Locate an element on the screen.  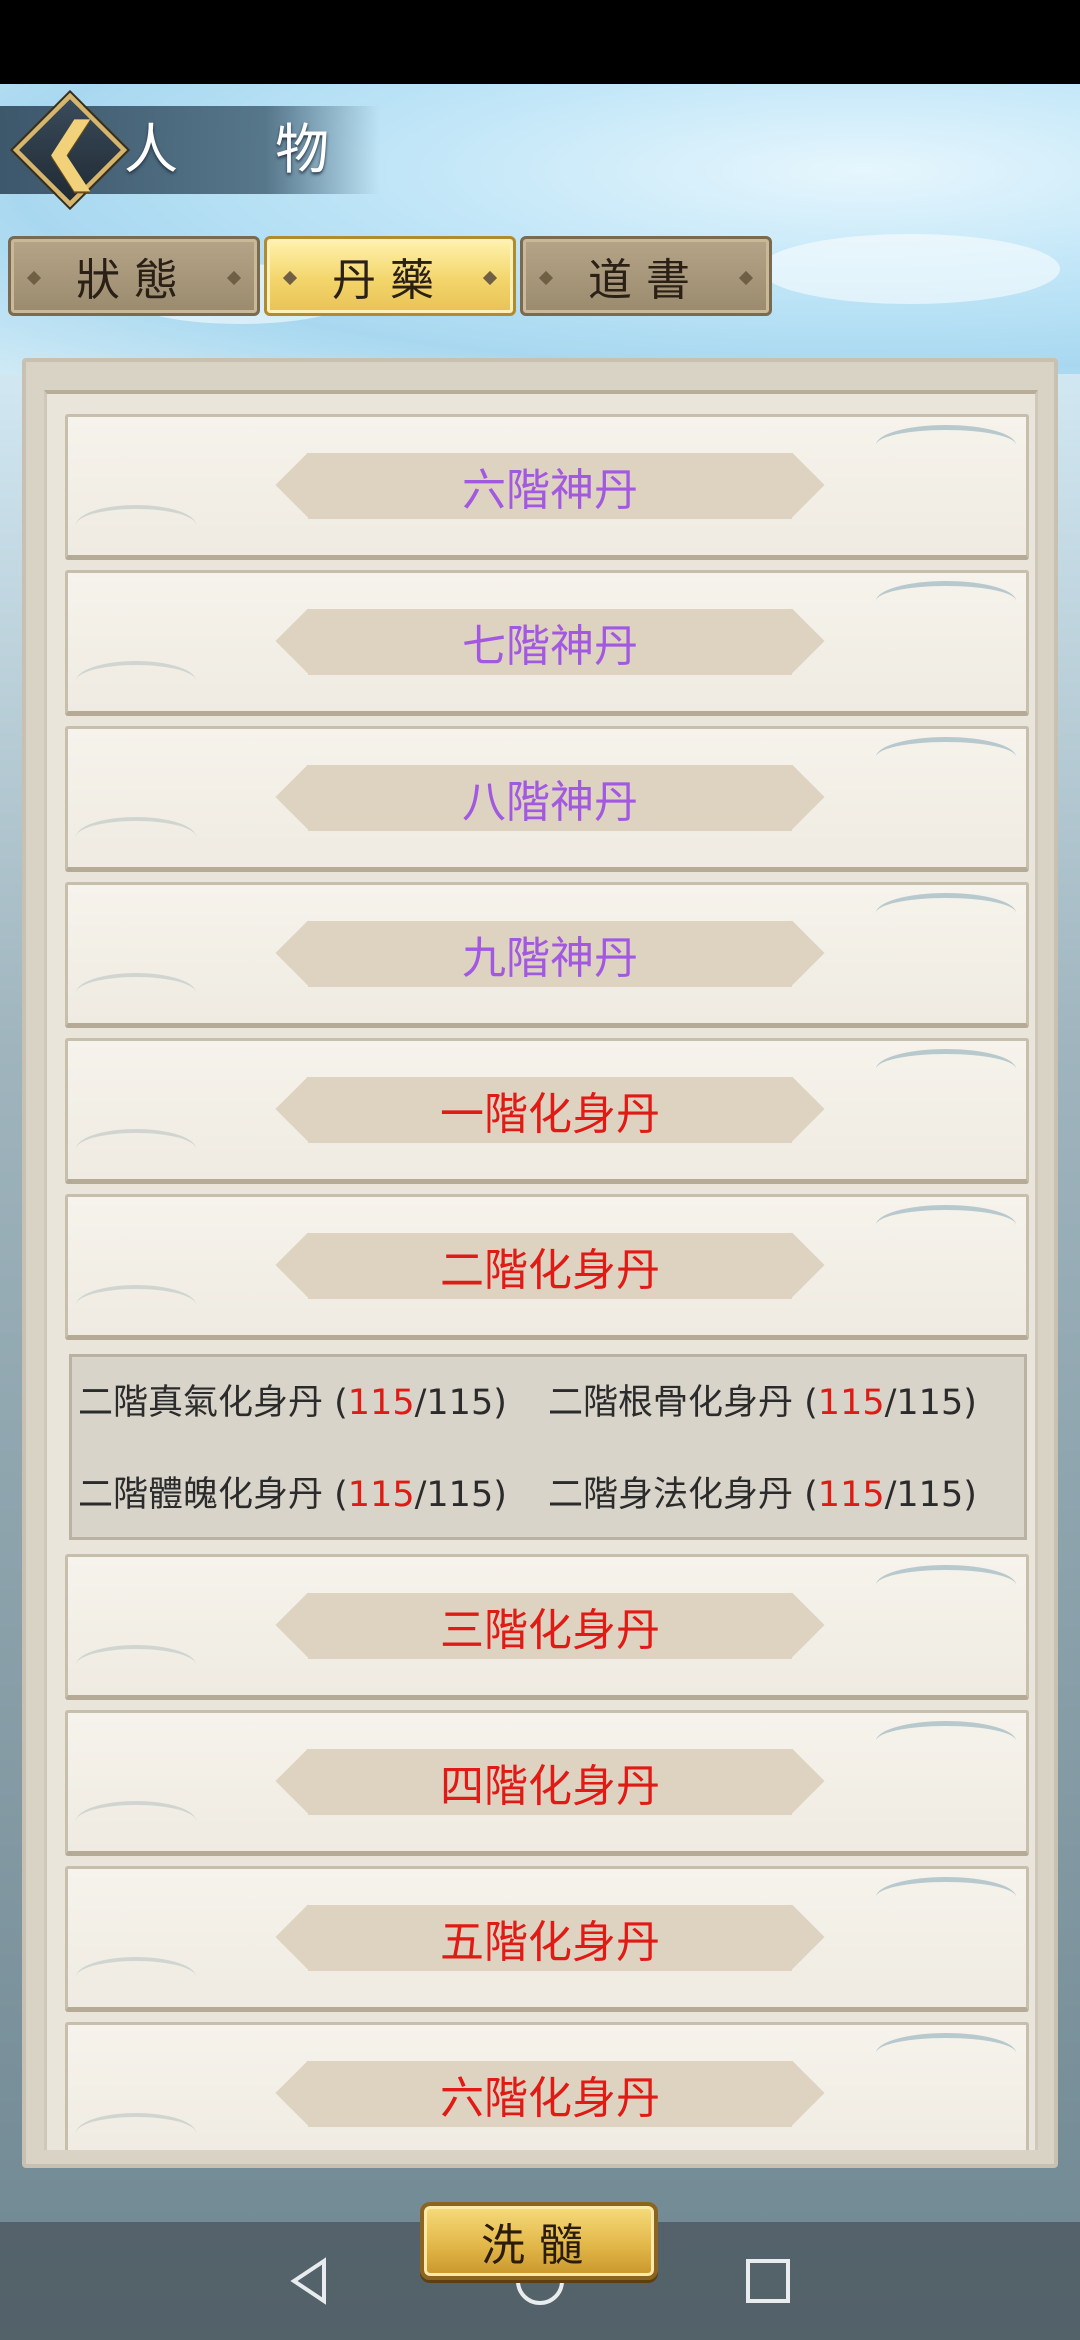
list-item: 一階化身丹 is located at coordinates (547, 1111).